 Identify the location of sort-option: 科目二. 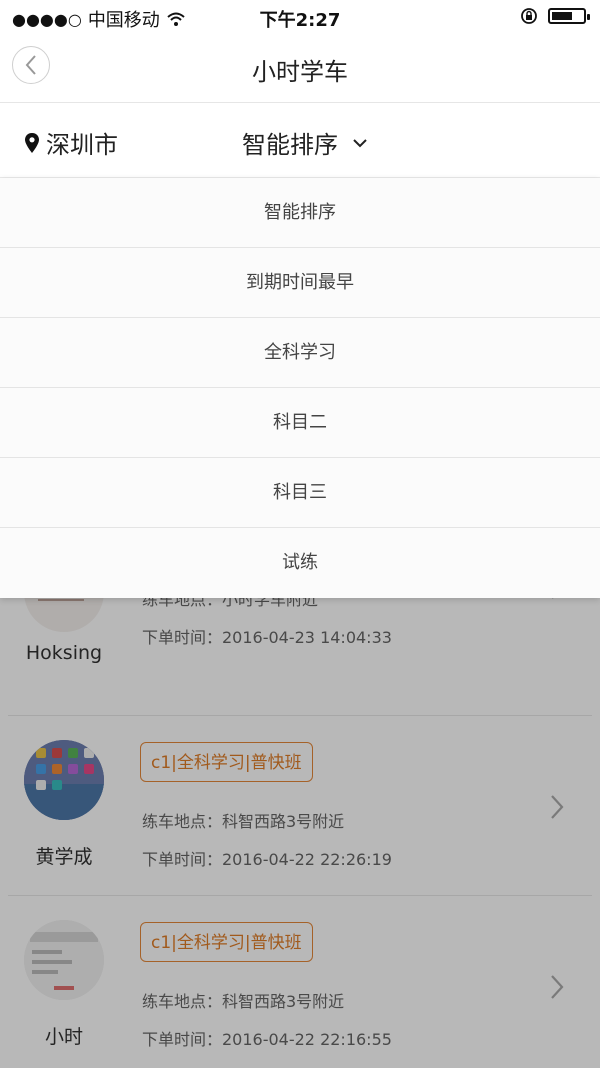
(300, 423).